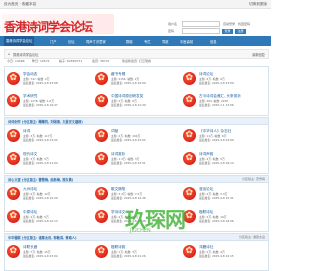  Describe the element at coordinates (71, 41) in the screenshot. I see `nav-item-forum: 论坛` at that location.